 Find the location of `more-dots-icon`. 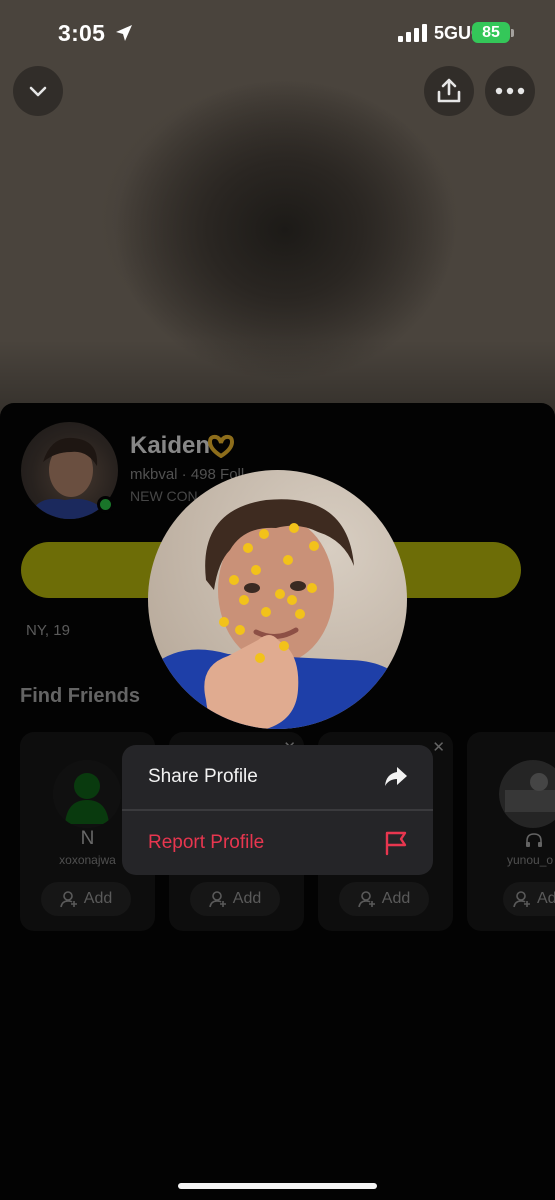

more-dots-icon is located at coordinates (510, 91).